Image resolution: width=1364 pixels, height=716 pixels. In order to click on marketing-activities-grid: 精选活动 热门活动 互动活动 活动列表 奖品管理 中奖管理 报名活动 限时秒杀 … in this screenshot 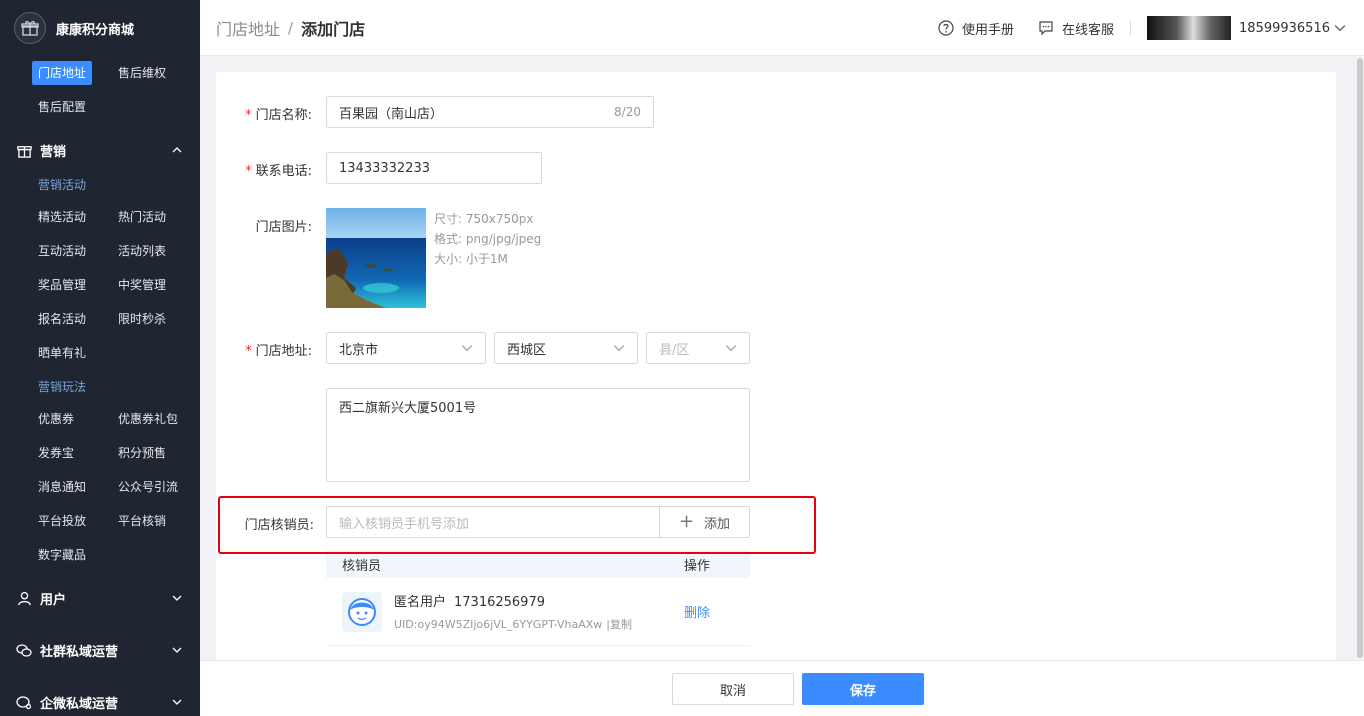, I will do `click(100, 285)`.